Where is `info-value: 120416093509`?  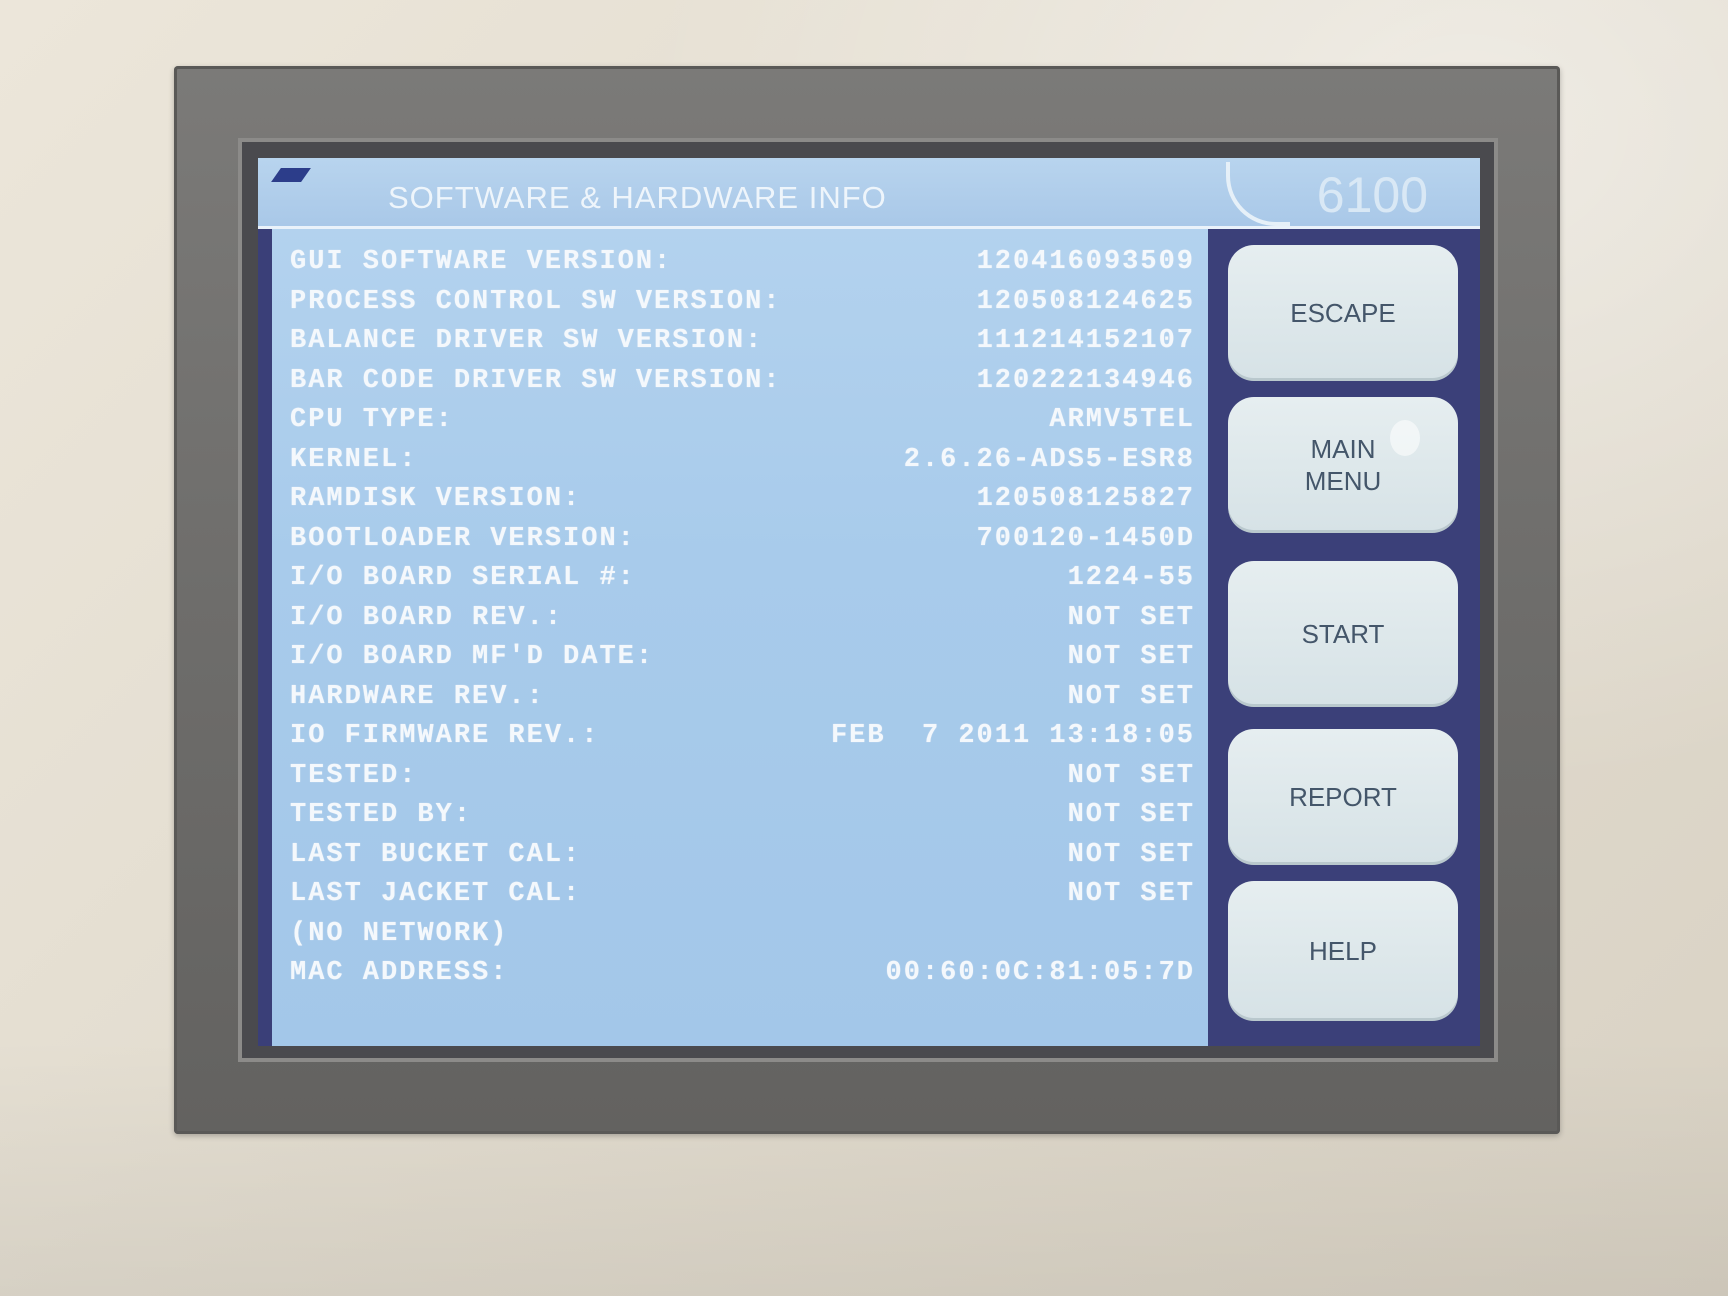 info-value: 120416093509 is located at coordinates (1085, 262).